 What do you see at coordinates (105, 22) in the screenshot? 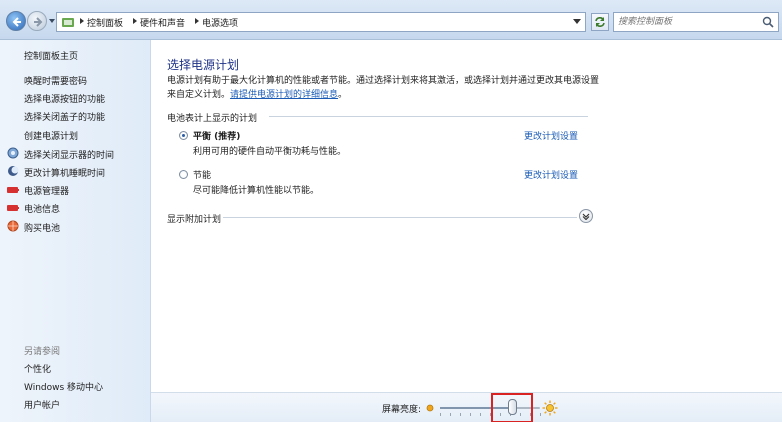
I see `breadcrumb-control-panel: 控制面板` at bounding box center [105, 22].